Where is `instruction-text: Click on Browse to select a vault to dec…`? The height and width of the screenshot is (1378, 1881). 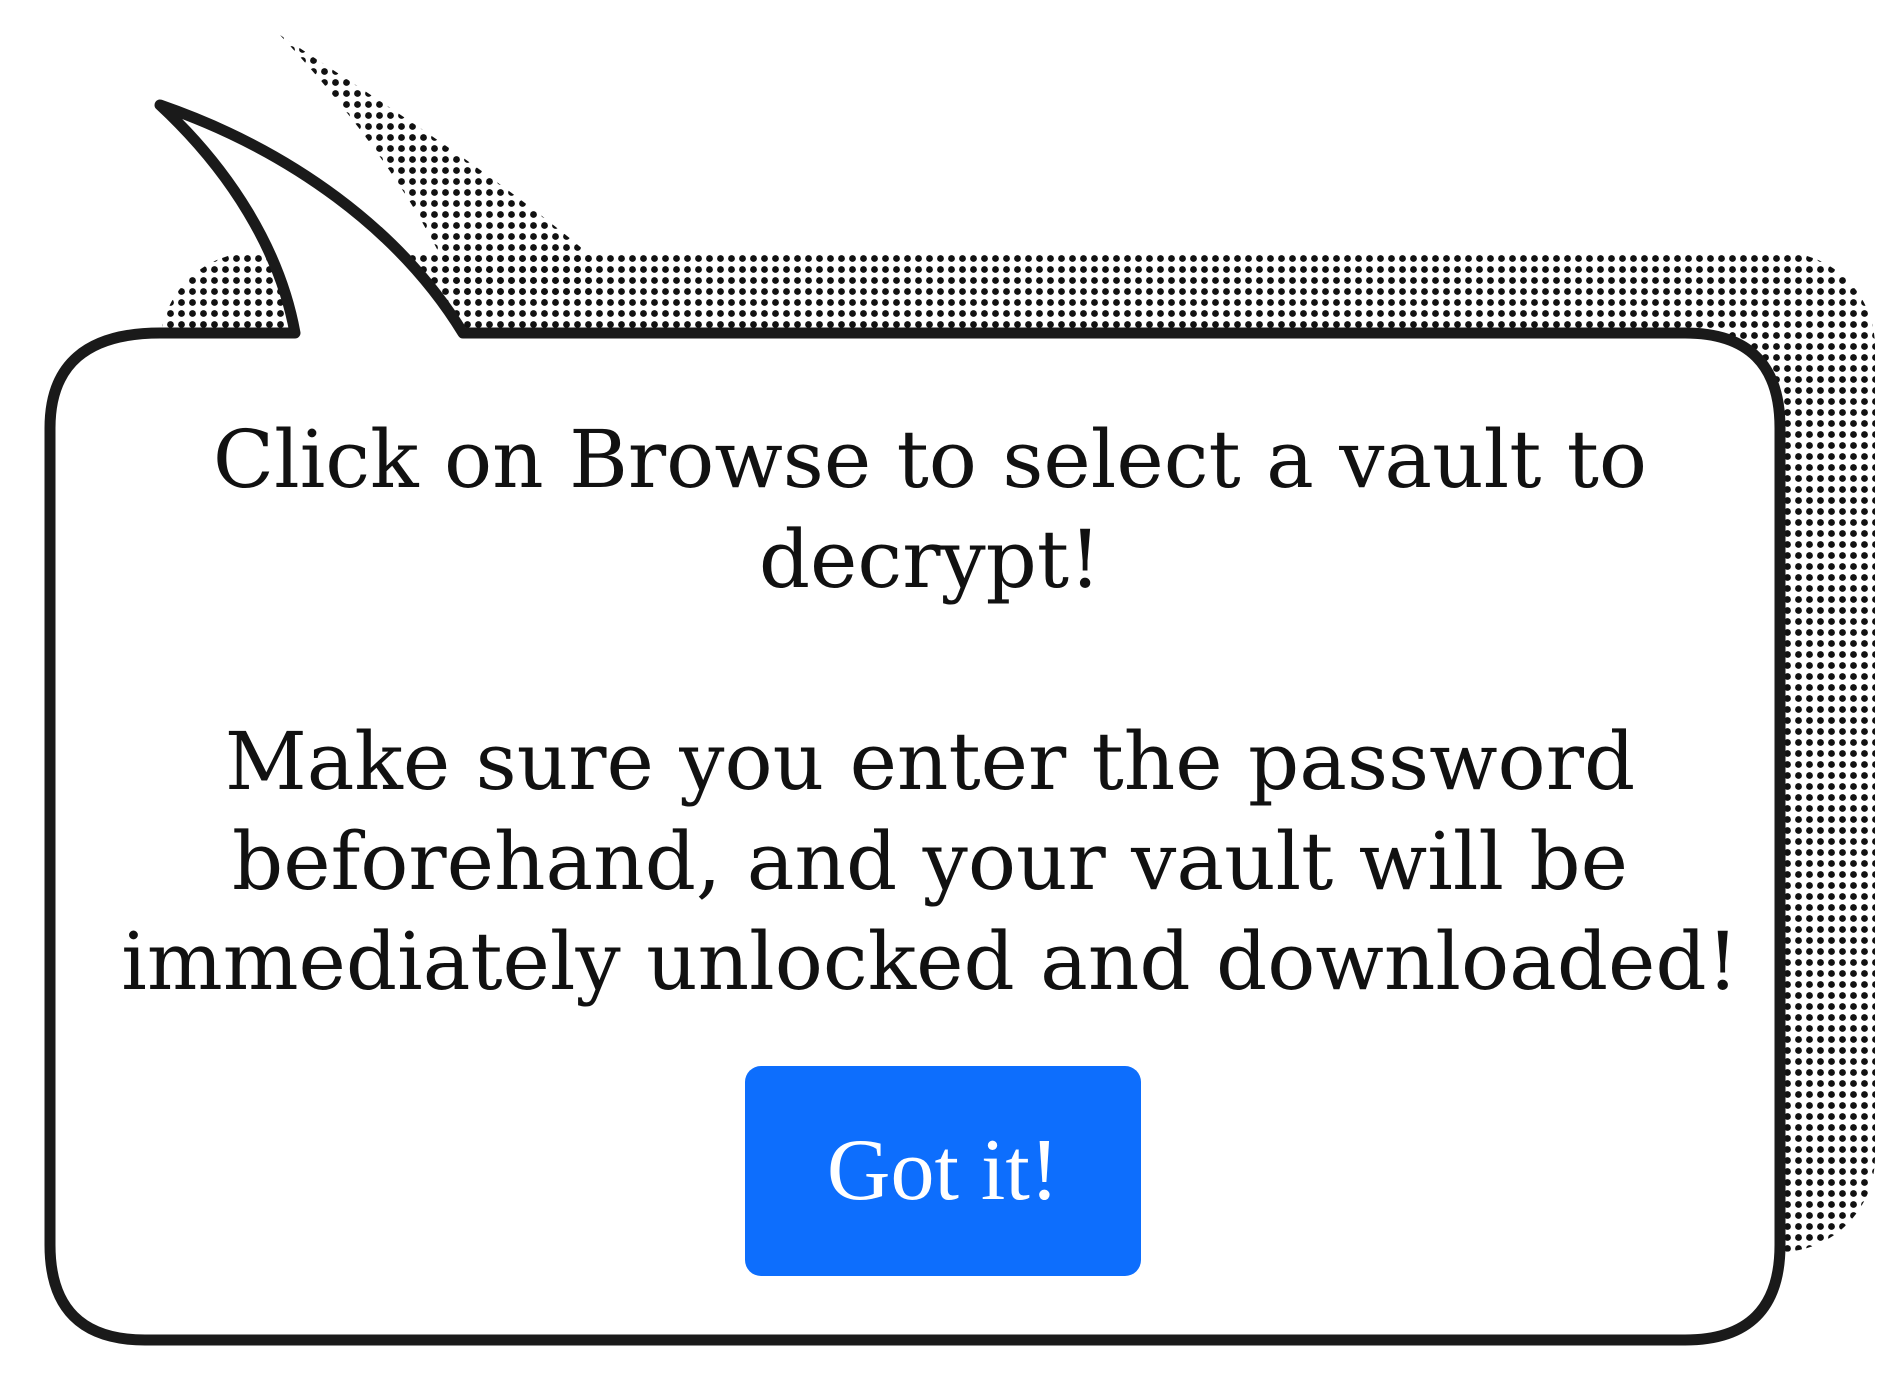
instruction-text: Click on Browse to select a vault to dec… is located at coordinates (930, 509).